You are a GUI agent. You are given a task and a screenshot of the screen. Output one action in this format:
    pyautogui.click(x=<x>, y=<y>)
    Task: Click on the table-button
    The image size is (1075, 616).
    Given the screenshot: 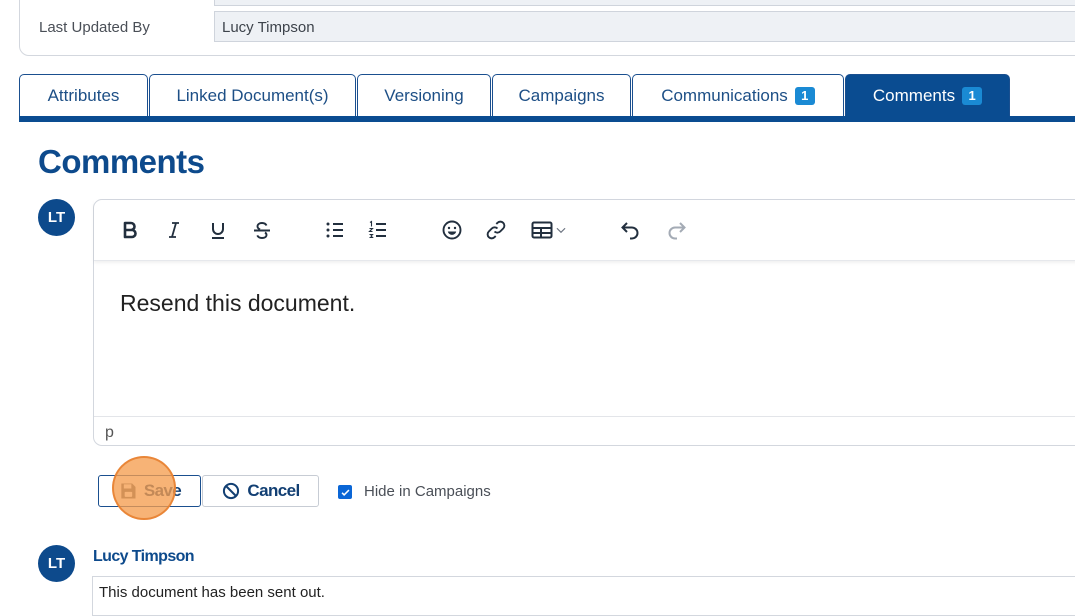 What is the action you would take?
    pyautogui.click(x=549, y=230)
    